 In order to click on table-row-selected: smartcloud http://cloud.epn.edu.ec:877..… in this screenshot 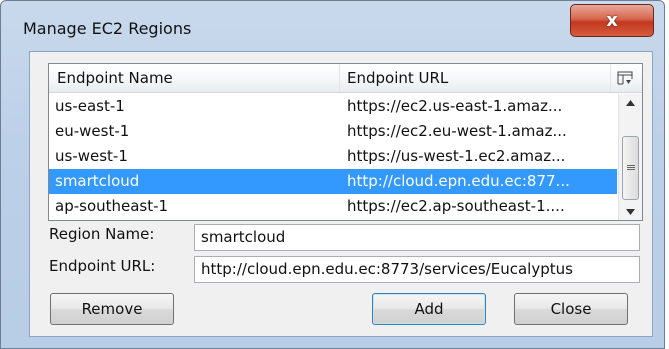, I will do `click(333, 181)`.